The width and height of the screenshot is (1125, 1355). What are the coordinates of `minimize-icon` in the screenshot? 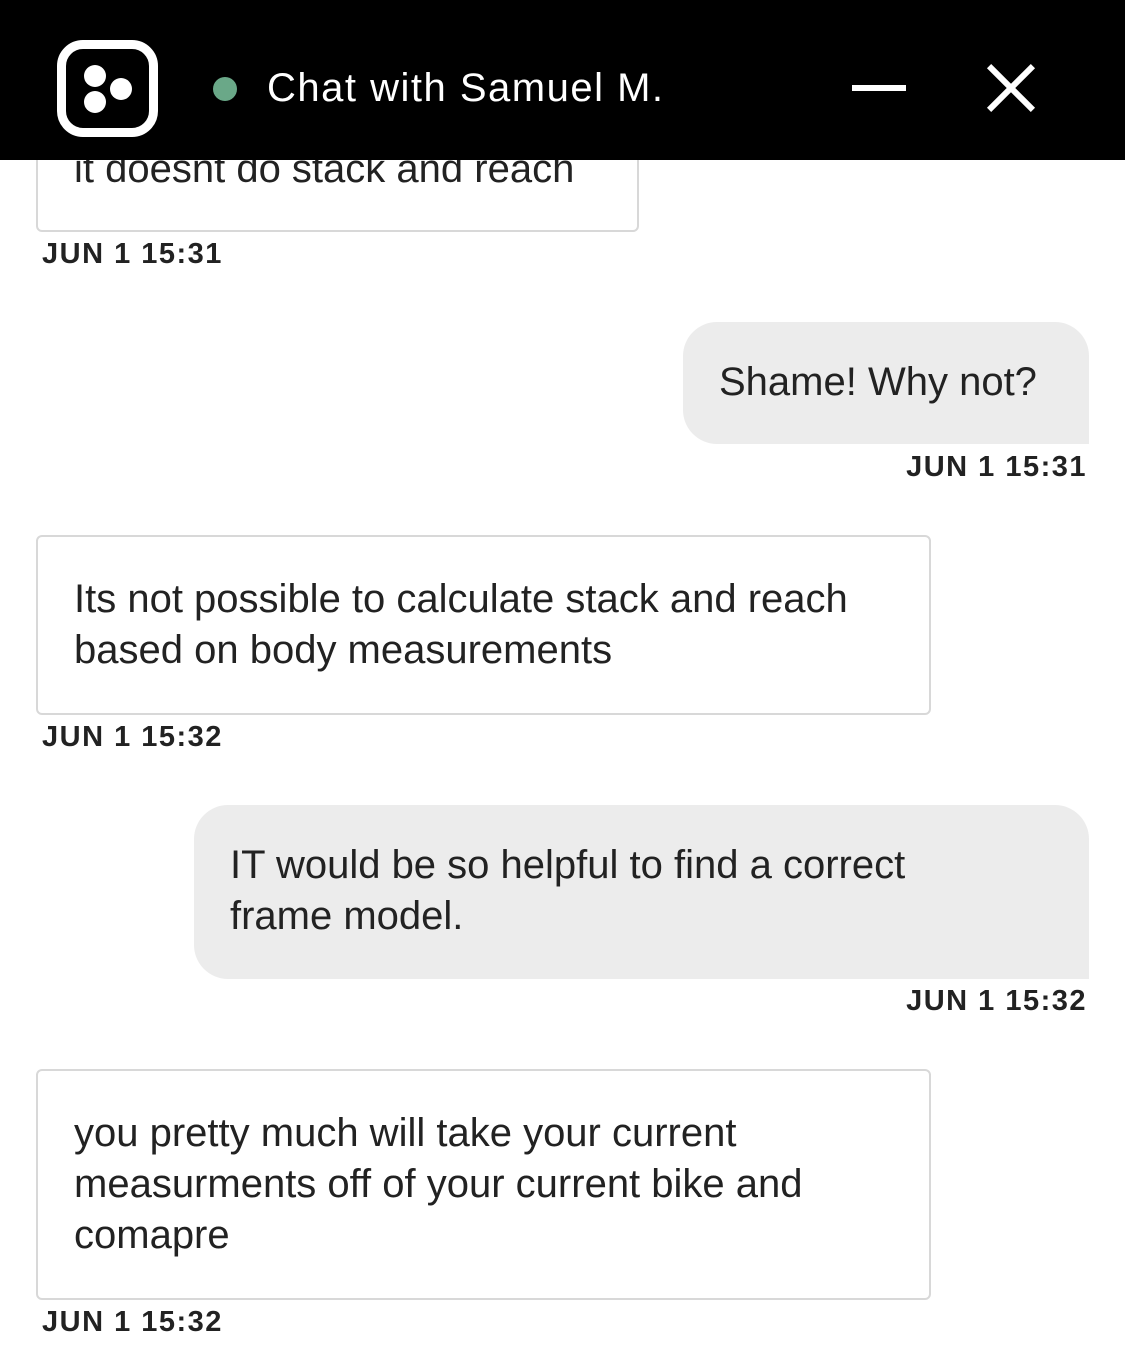 It's located at (879, 88).